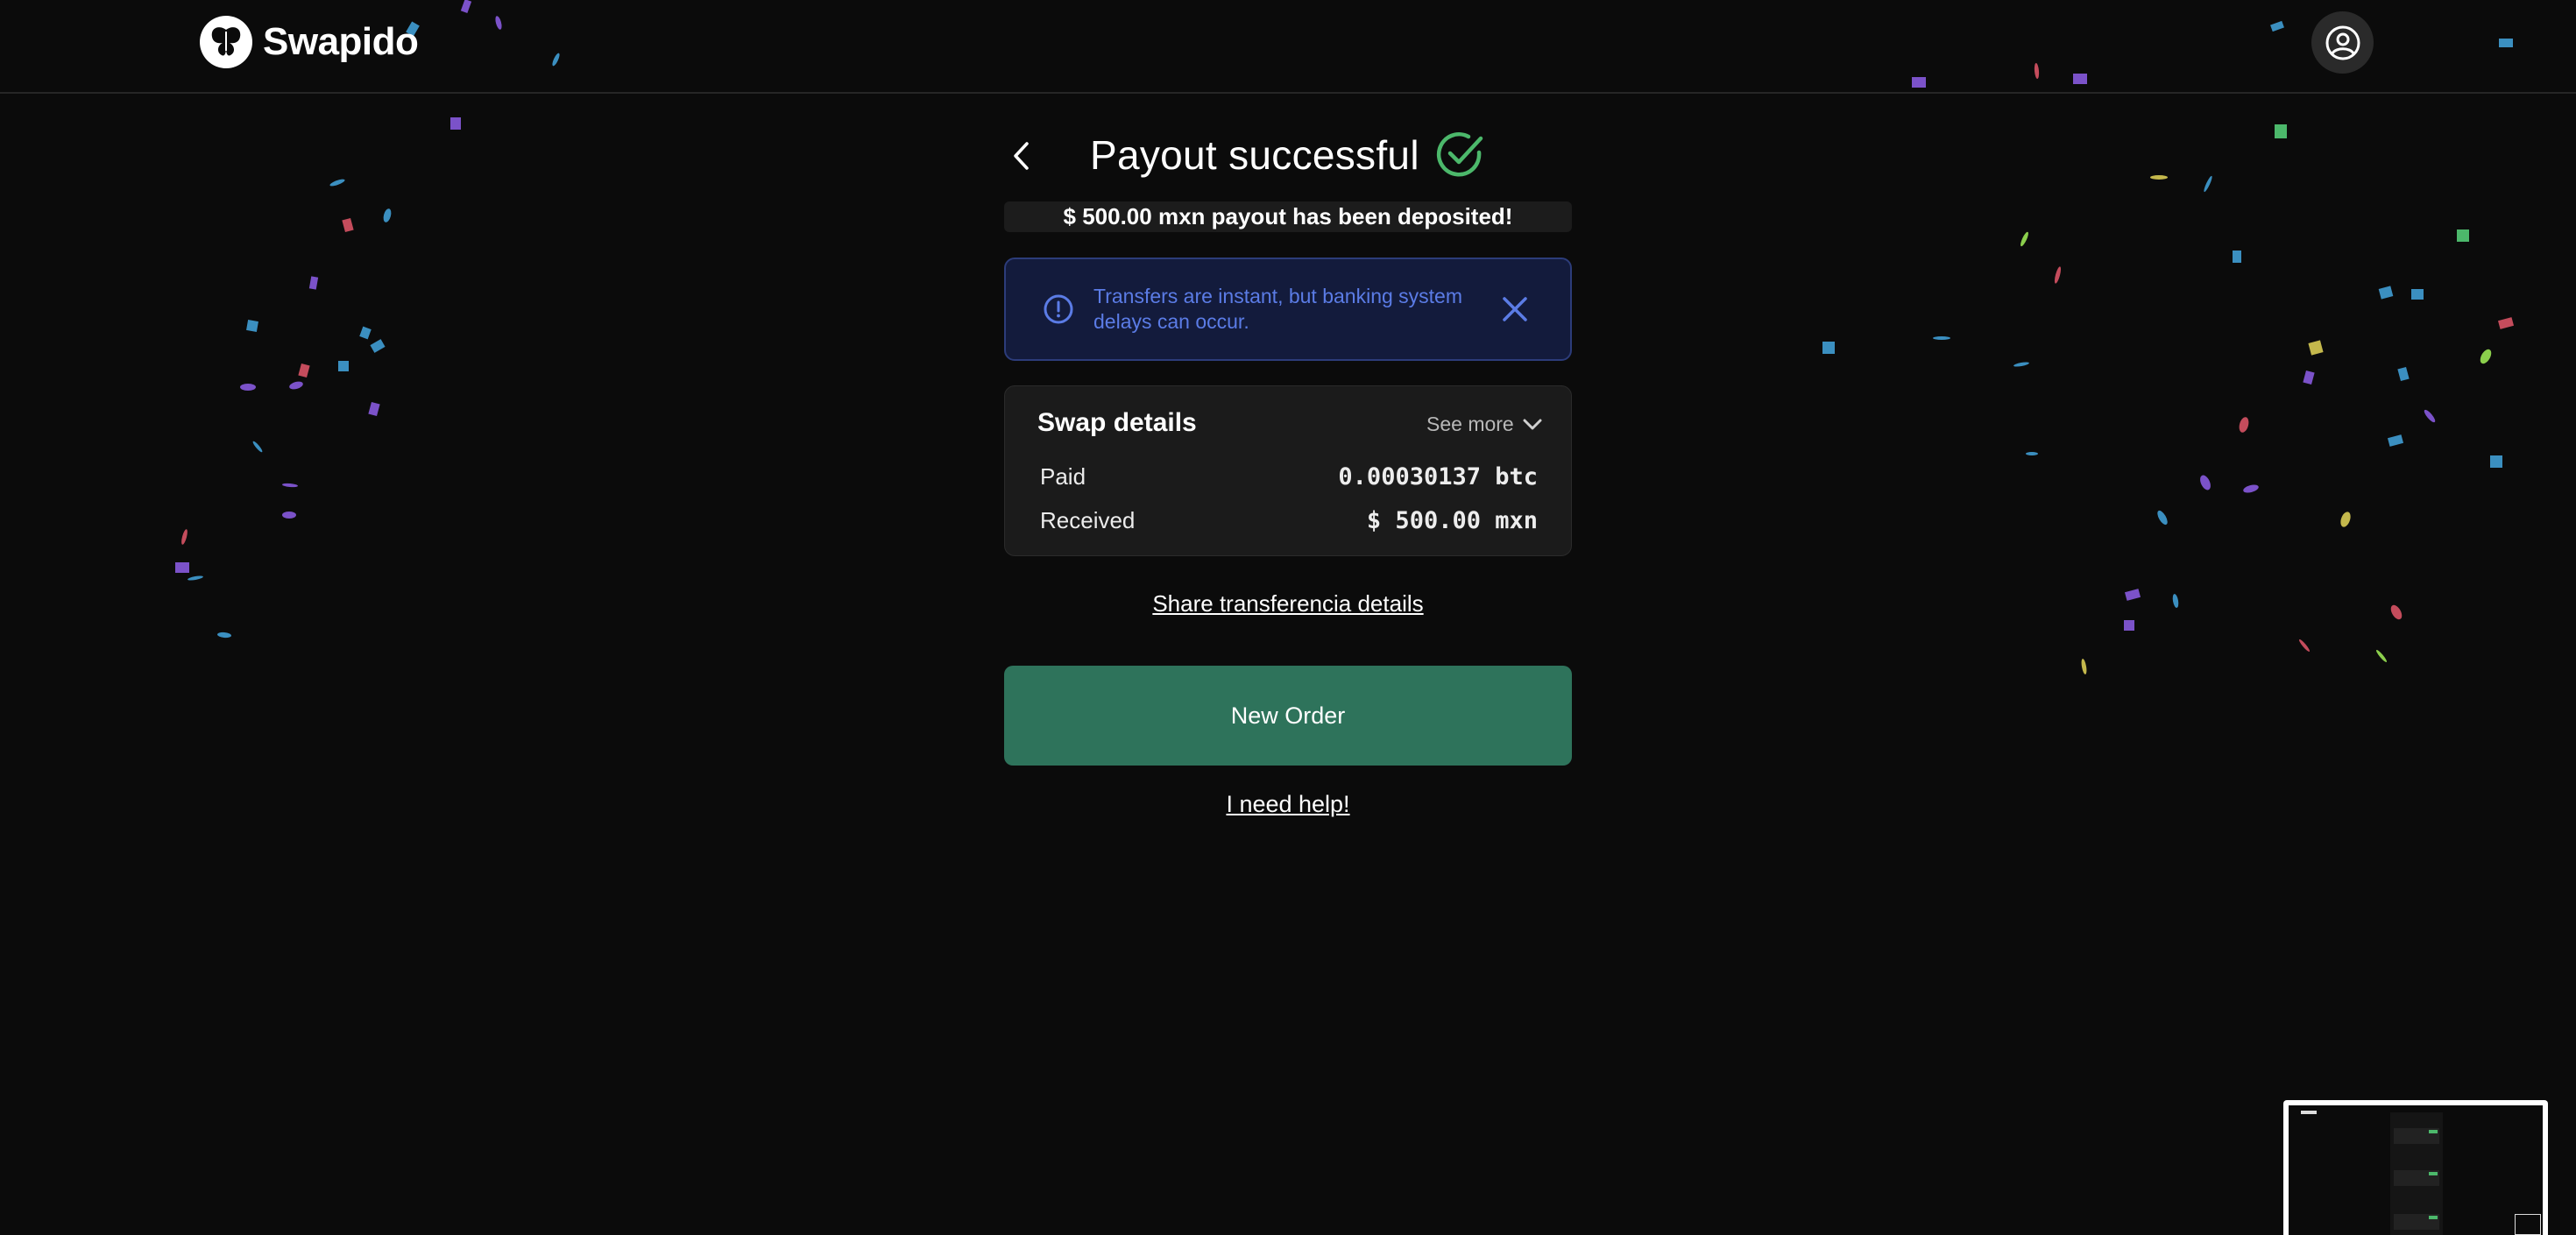 Image resolution: width=2576 pixels, height=1235 pixels. I want to click on back-button, so click(1021, 155).